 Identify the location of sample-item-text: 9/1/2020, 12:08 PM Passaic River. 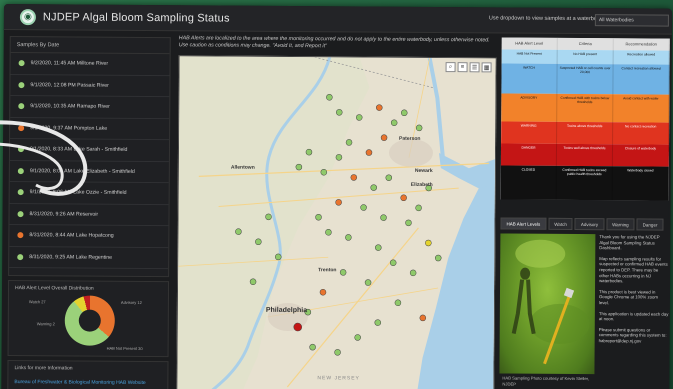
(69, 85).